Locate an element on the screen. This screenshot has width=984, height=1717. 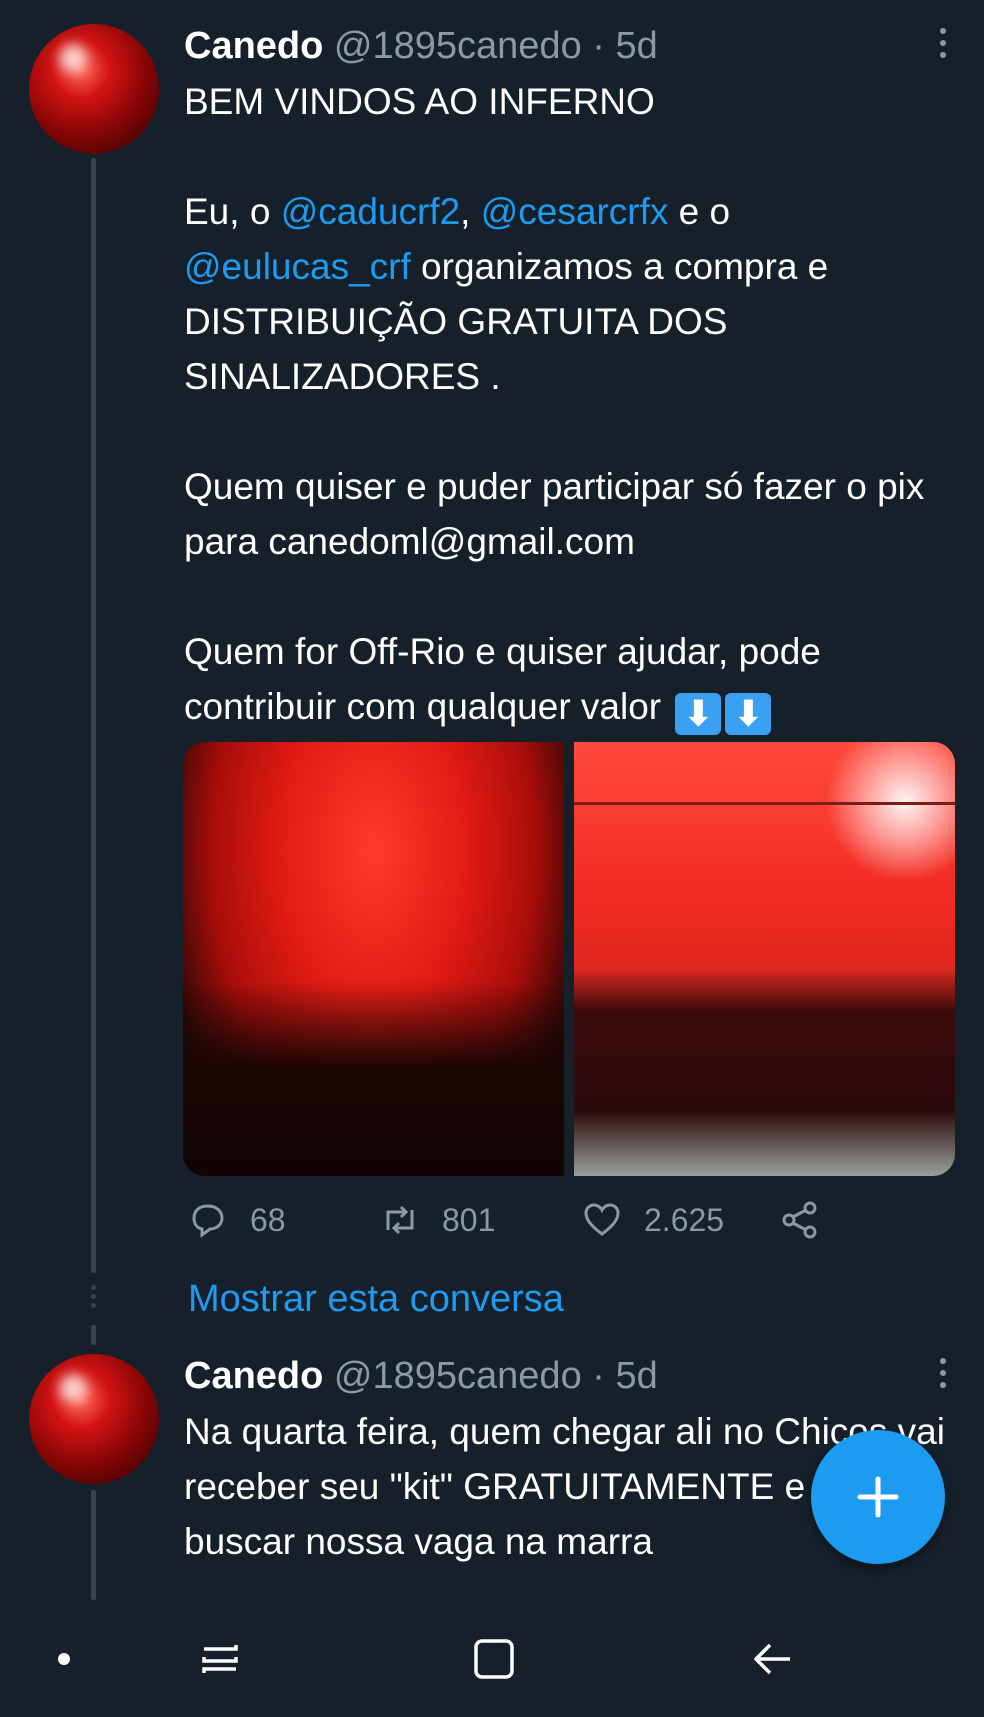
like-count: 2.625 is located at coordinates (684, 1219).